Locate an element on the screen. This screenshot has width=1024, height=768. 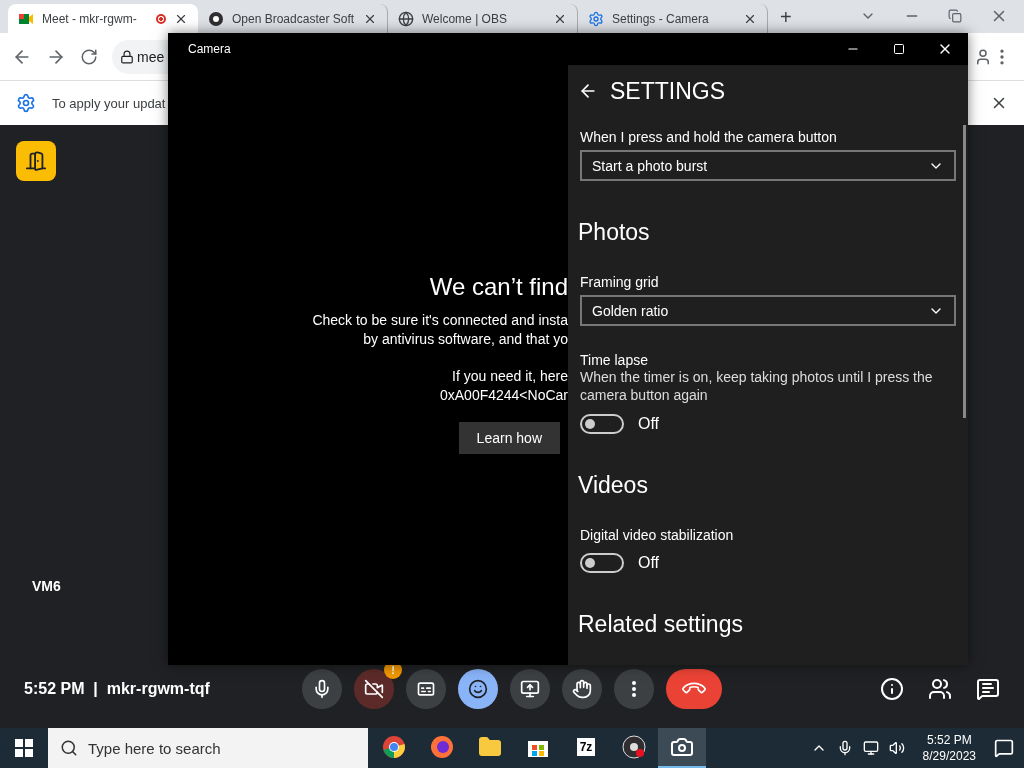
taskbar-app is located at coordinates (682, 748).